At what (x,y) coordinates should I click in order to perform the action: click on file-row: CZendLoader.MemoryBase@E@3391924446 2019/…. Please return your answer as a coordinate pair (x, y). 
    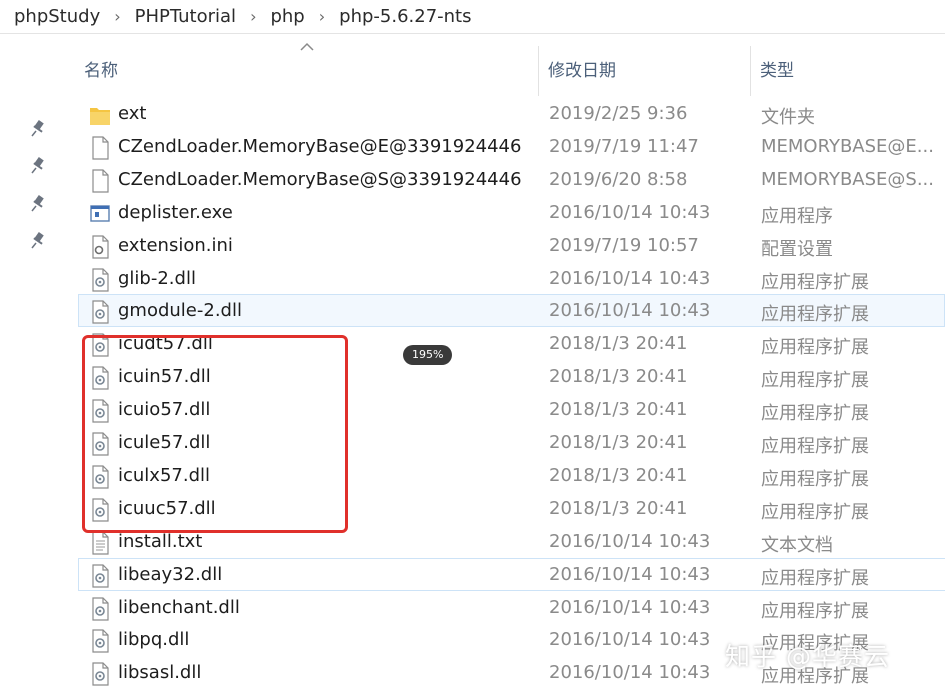
    Looking at the image, I should click on (511, 146).